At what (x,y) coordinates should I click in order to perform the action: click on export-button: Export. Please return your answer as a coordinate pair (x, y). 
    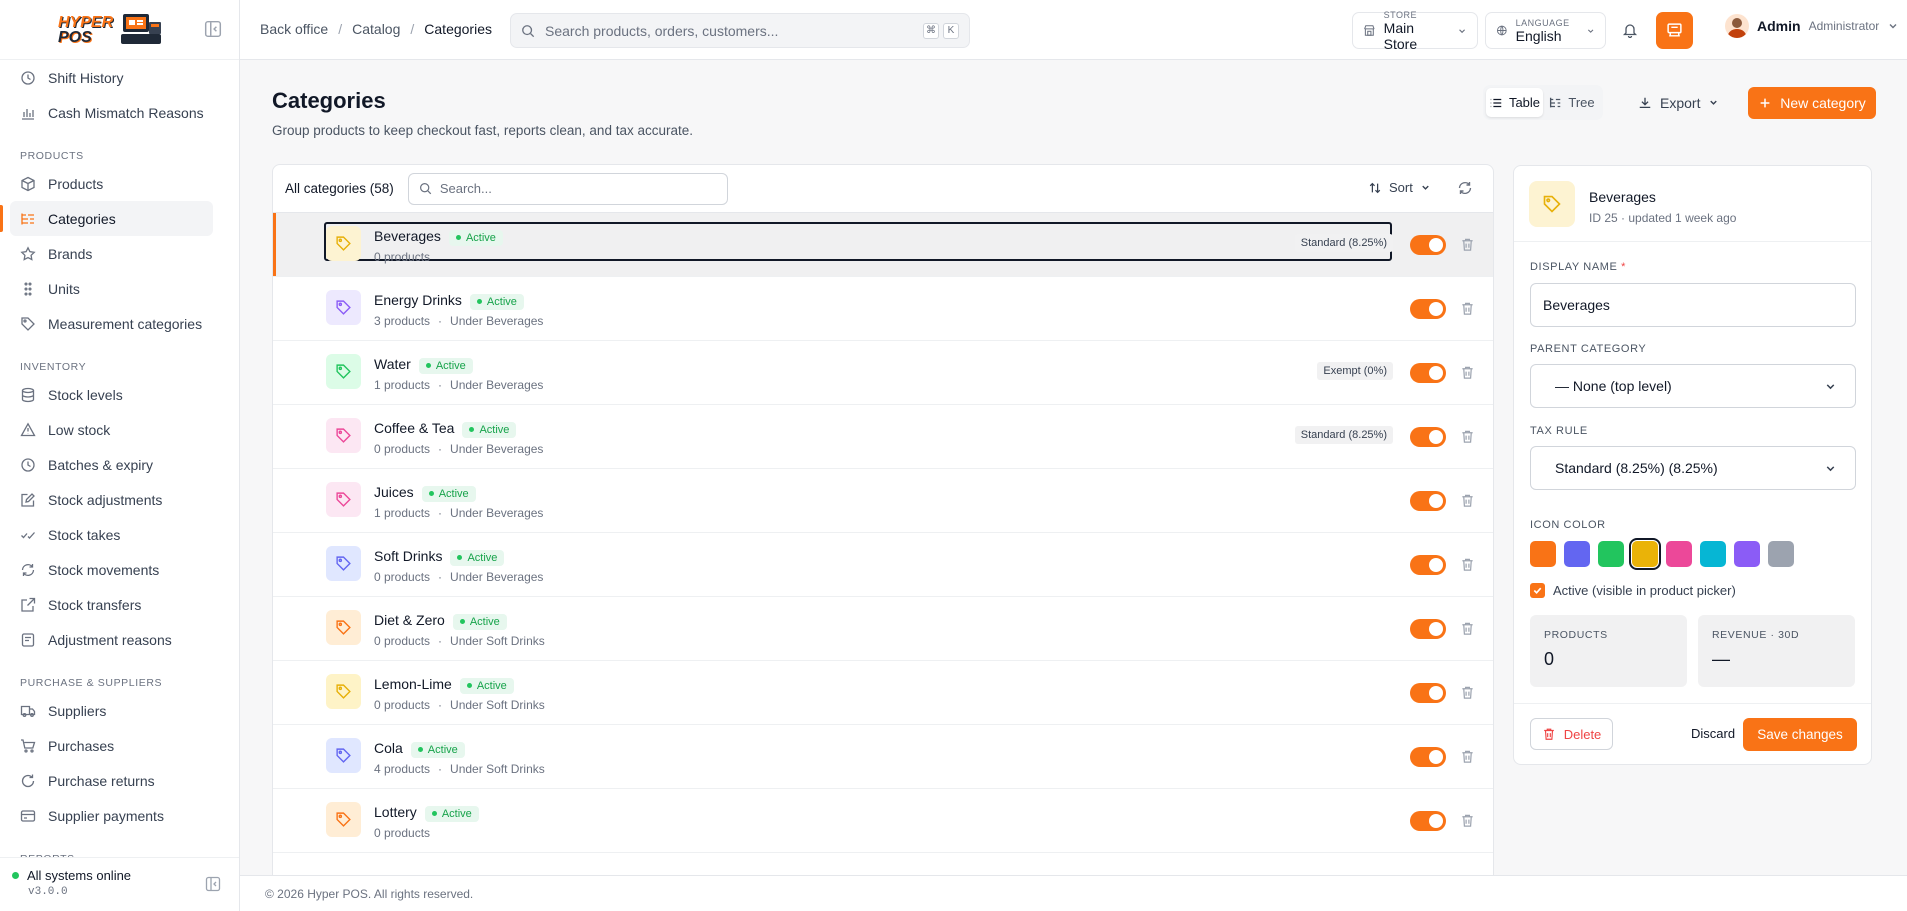
    Looking at the image, I should click on (1678, 102).